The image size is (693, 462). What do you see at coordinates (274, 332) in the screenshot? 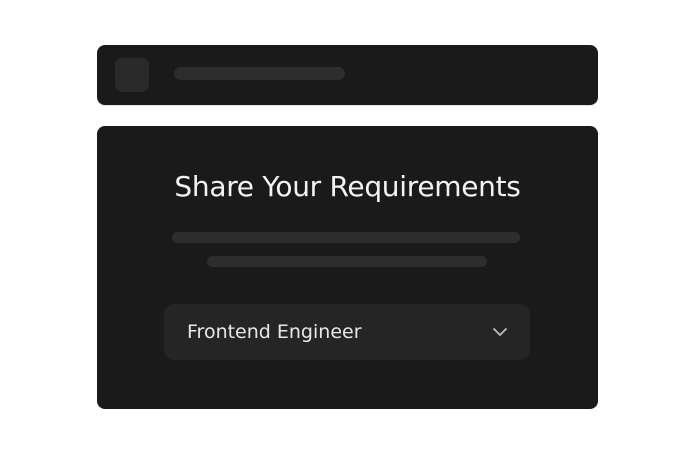
I see `role-select-value: Frontend Engineer` at bounding box center [274, 332].